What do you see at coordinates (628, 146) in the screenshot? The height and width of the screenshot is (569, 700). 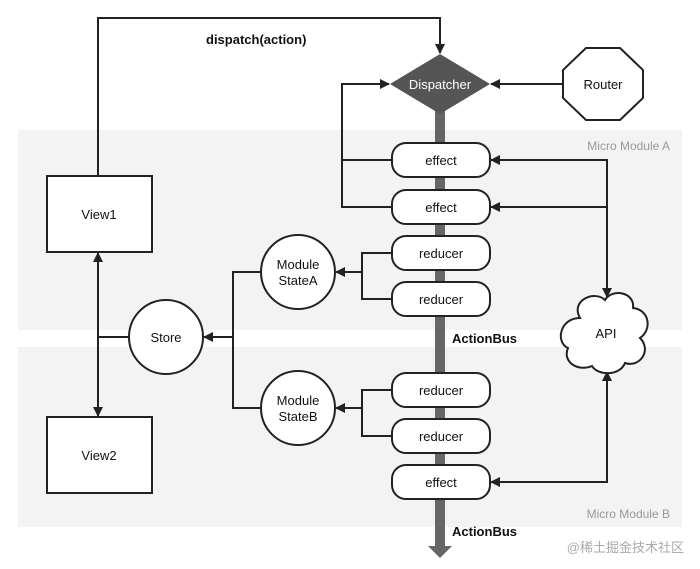 I see `region-a-label: Micro Module A` at bounding box center [628, 146].